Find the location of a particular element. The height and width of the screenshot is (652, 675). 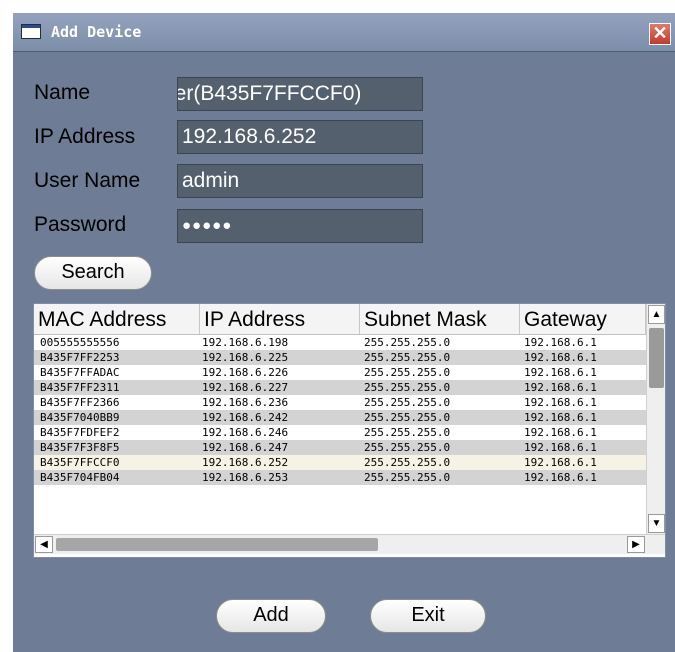

arrow-right-icon: ▶ is located at coordinates (636, 544).